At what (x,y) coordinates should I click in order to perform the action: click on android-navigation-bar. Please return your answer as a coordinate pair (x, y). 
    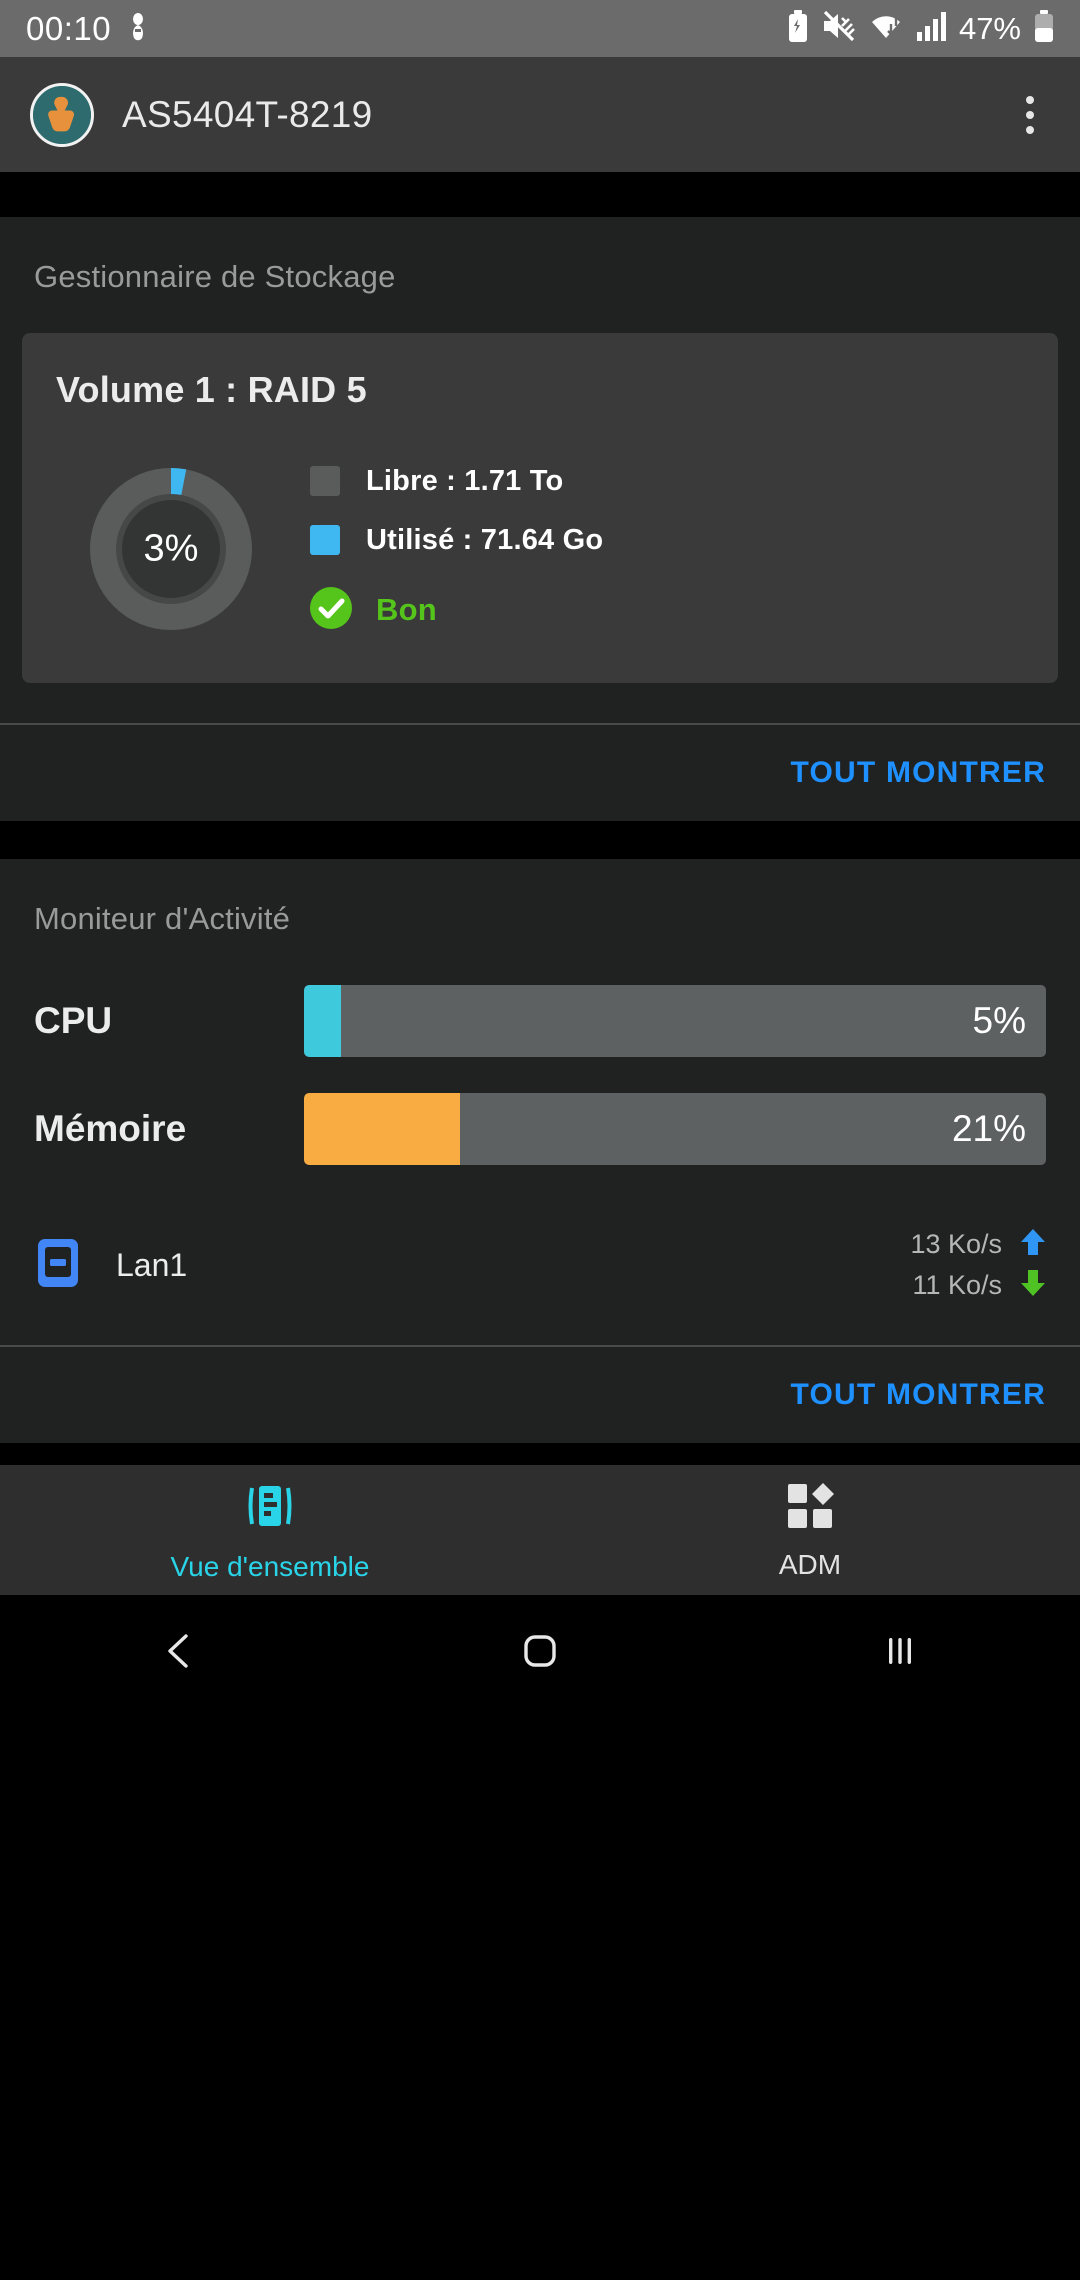
    Looking at the image, I should click on (540, 1651).